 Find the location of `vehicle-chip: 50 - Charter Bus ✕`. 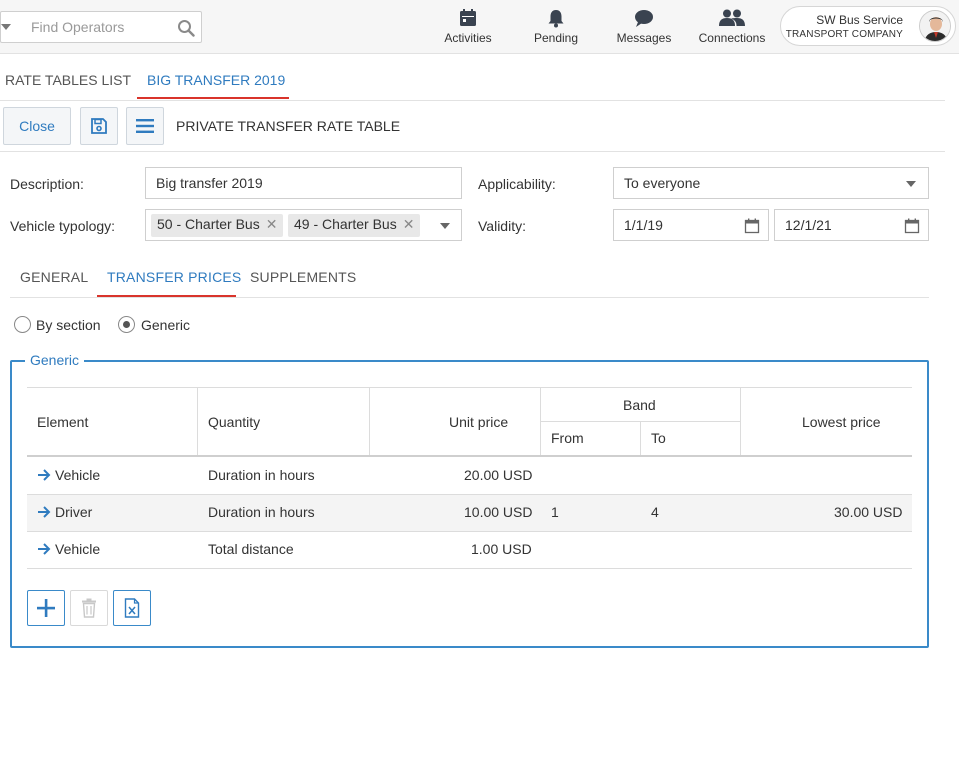

vehicle-chip: 50 - Charter Bus ✕ is located at coordinates (217, 225).